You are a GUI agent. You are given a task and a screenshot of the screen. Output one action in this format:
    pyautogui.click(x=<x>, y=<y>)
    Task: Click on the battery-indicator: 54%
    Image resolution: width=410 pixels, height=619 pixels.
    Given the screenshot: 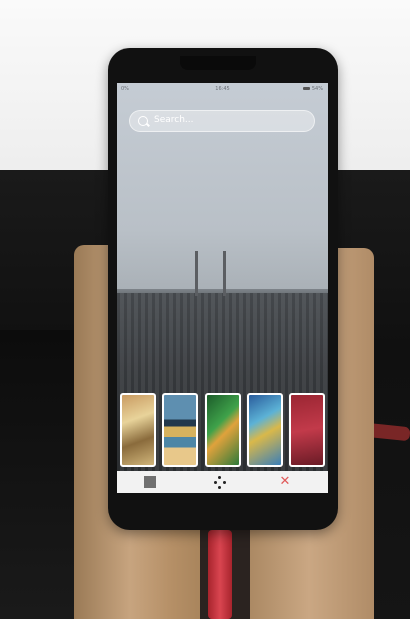 What is the action you would take?
    pyautogui.click(x=312, y=89)
    